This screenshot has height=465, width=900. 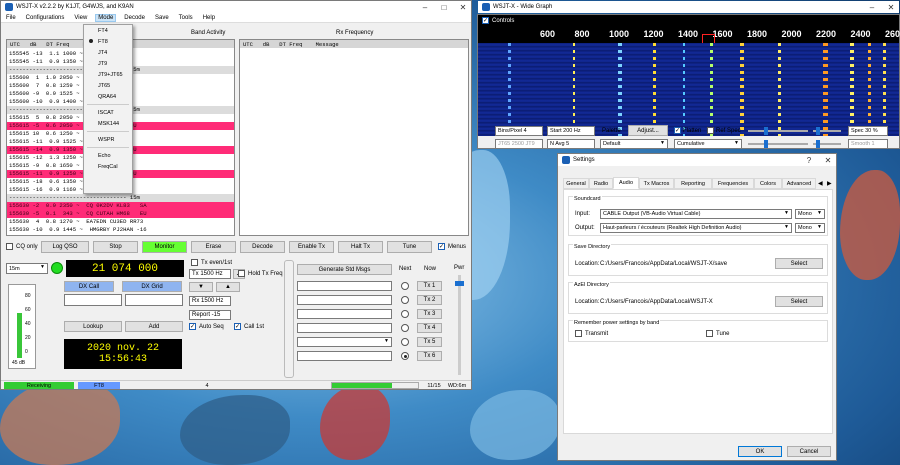 What do you see at coordinates (709, 333) in the screenshot?
I see `tune-power-checkbox` at bounding box center [709, 333].